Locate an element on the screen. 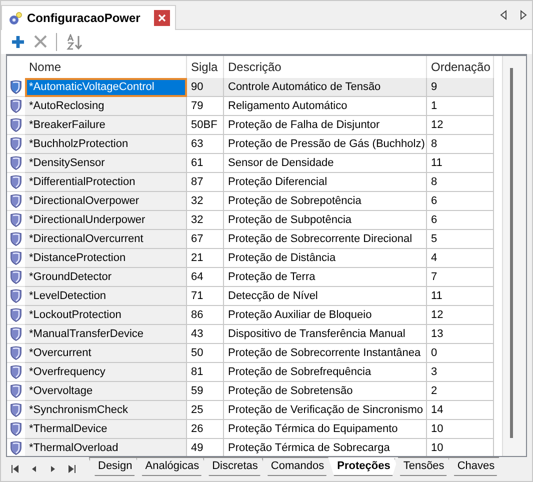 This screenshot has width=533, height=482. table-cell: 5 is located at coordinates (460, 239).